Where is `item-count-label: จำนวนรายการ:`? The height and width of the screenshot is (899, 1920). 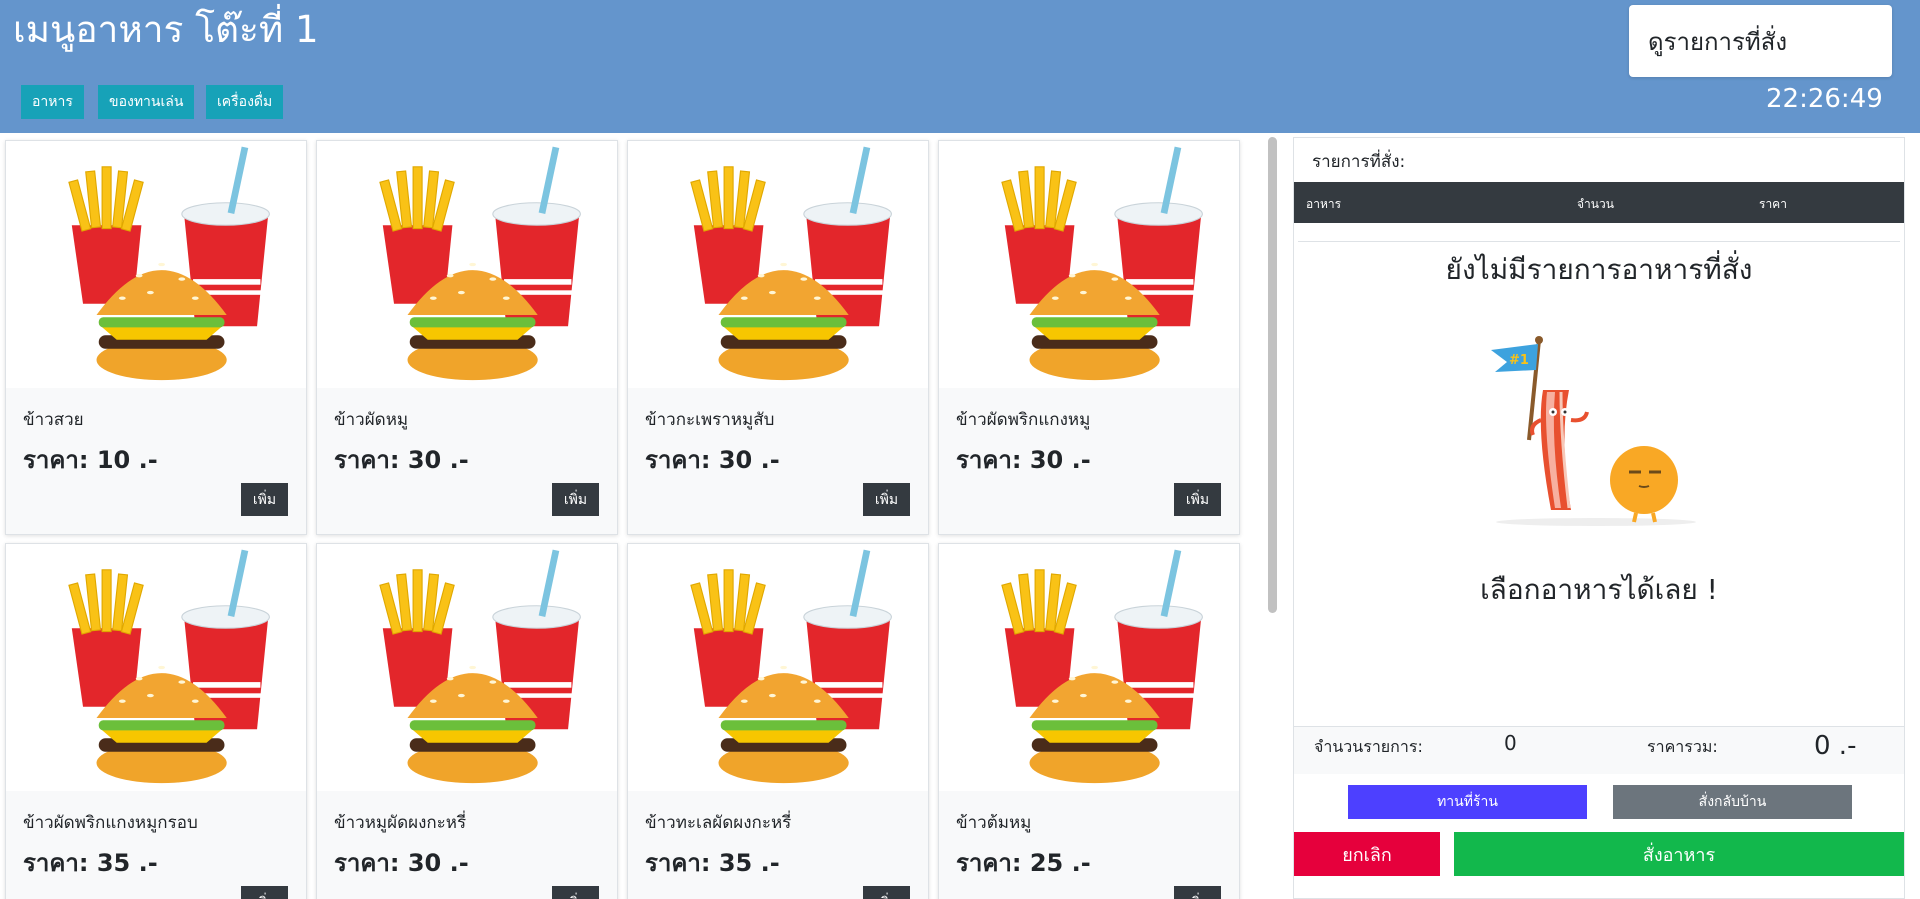
item-count-label: จำนวนรายการ: is located at coordinates (1368, 746).